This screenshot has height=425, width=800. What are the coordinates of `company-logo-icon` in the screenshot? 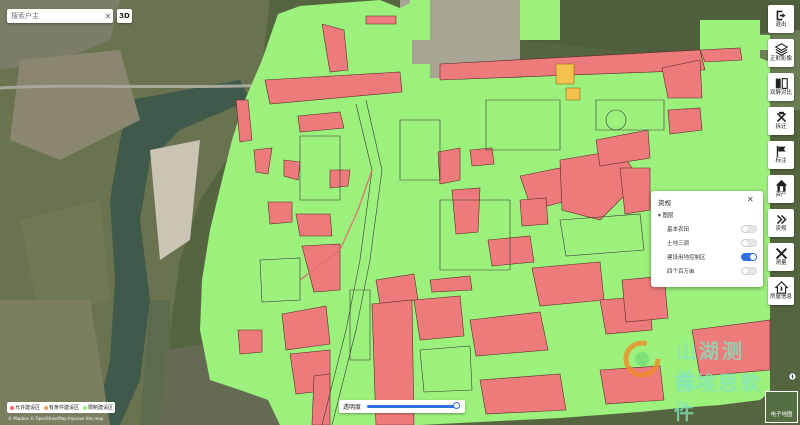 It's located at (642, 359).